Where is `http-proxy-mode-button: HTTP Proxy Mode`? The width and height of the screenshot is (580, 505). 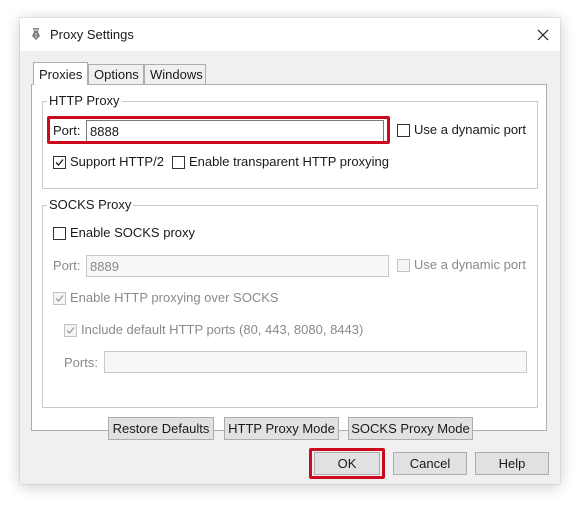
http-proxy-mode-button: HTTP Proxy Mode is located at coordinates (281, 428).